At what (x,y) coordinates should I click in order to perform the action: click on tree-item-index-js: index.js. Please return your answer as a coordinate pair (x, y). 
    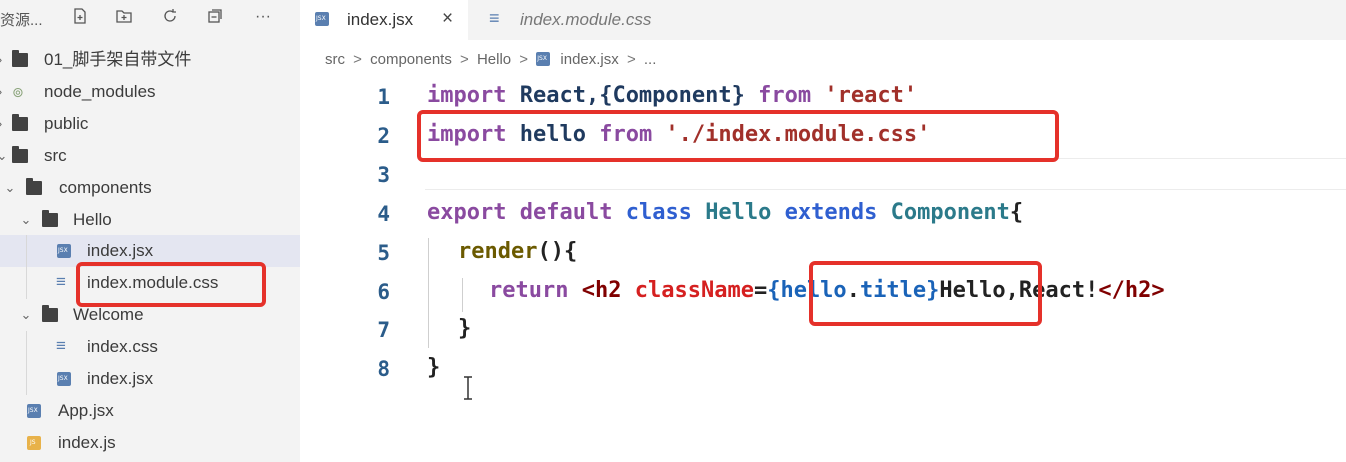
    Looking at the image, I should click on (150, 443).